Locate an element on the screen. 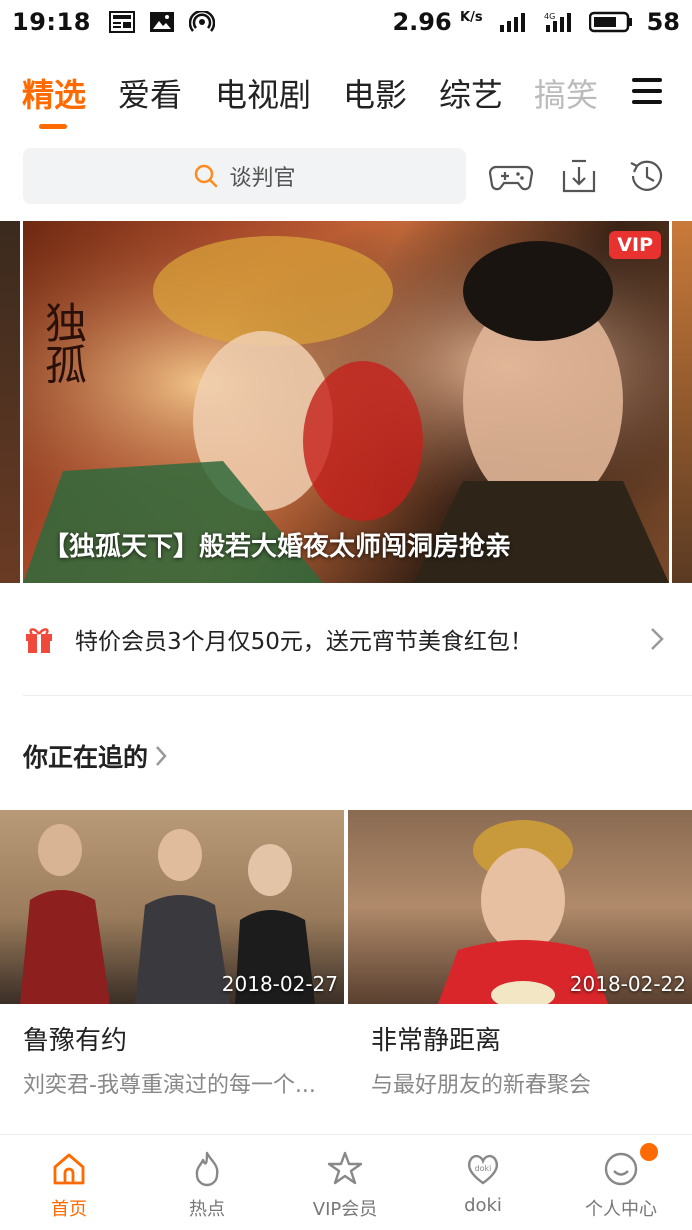 The width and height of the screenshot is (692, 1230). top-nav-tabs: 精选 爱看 电视剧 电影 综艺 搞笑 is located at coordinates (346, 97).